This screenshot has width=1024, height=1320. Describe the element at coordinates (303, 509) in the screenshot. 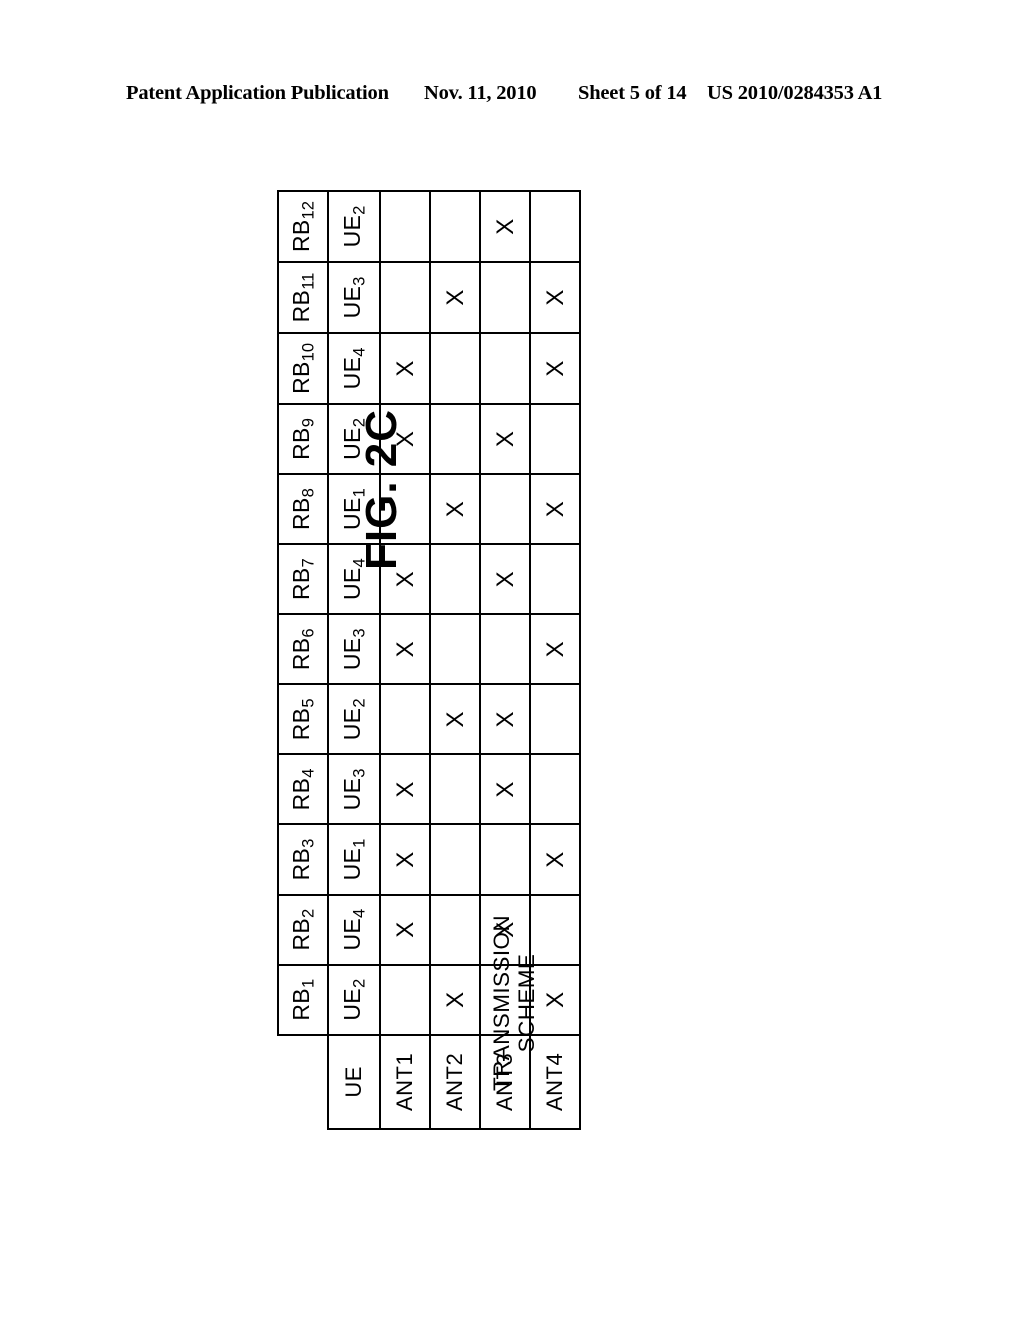

I see `rb-column-header: RB8` at that location.